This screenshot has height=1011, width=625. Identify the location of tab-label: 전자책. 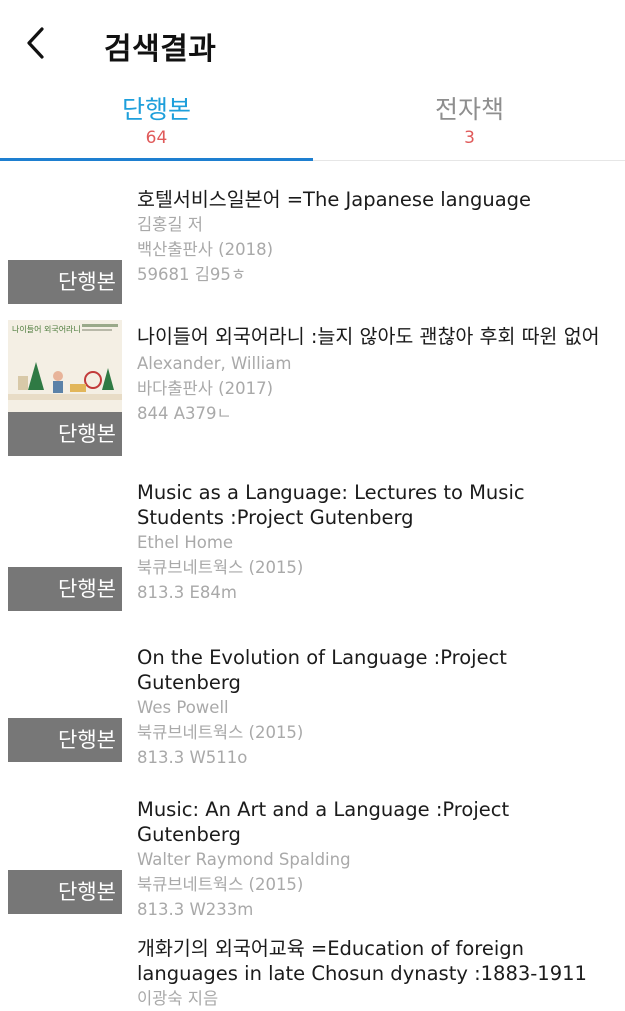
(469, 109).